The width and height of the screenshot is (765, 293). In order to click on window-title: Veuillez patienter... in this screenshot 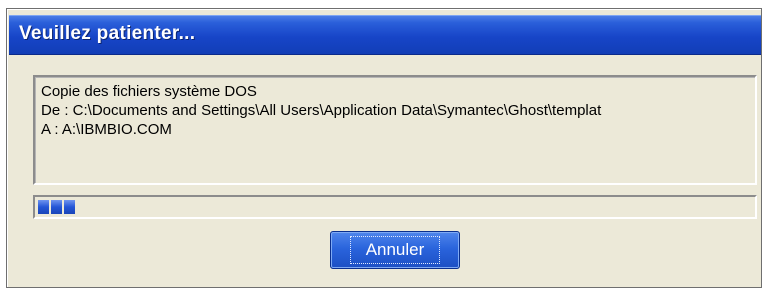, I will do `click(107, 33)`.